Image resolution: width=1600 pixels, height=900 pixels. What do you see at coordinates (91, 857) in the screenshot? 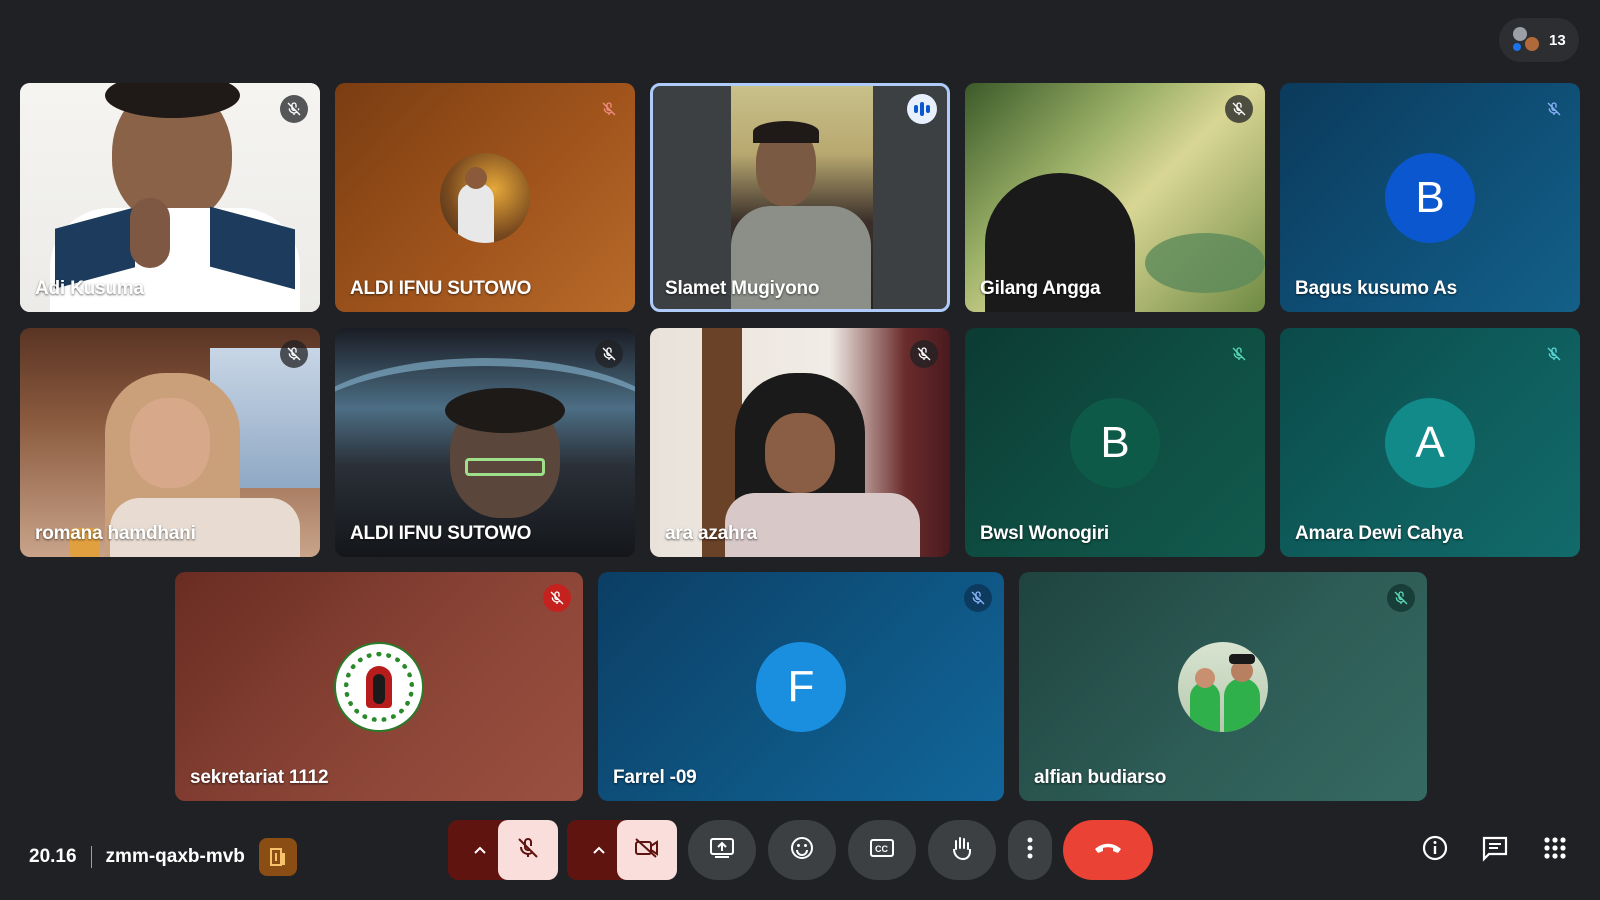
I see `divider` at bounding box center [91, 857].